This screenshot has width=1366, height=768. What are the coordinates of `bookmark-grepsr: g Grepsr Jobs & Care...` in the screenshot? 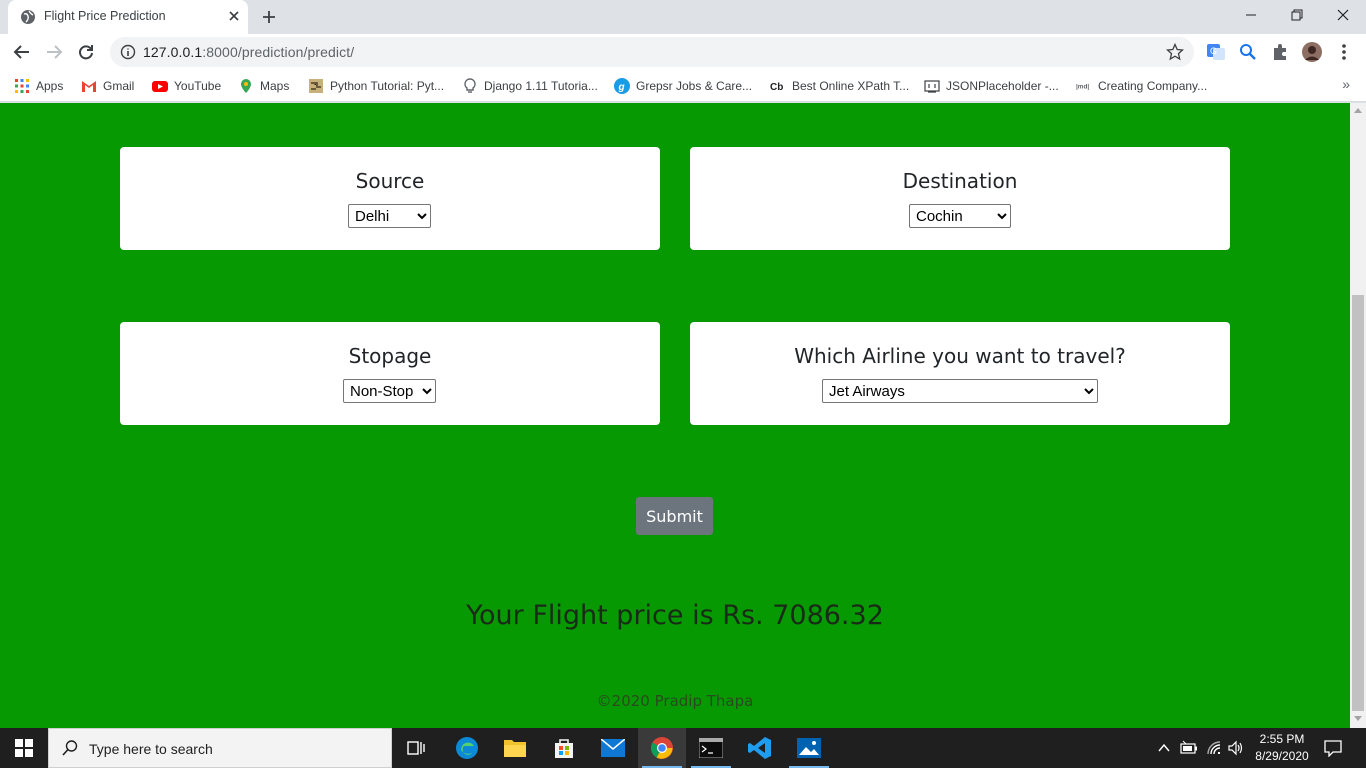 It's located at (683, 86).